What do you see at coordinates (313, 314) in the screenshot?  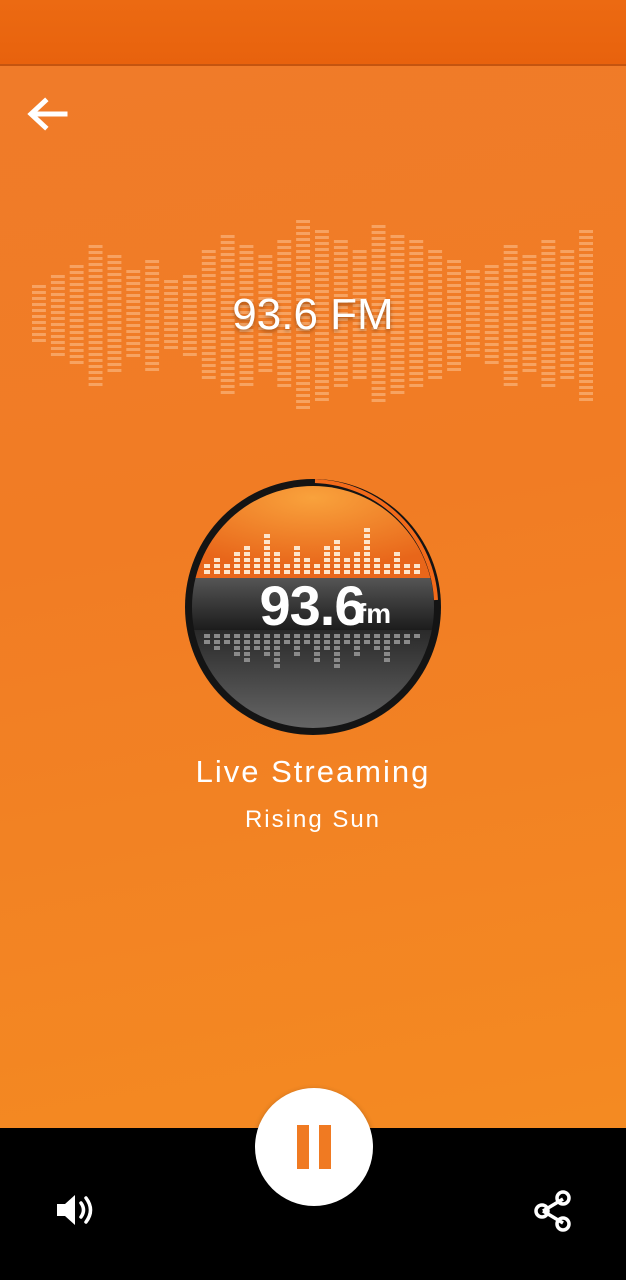 I see `frequency-title: 93.6 FM` at bounding box center [313, 314].